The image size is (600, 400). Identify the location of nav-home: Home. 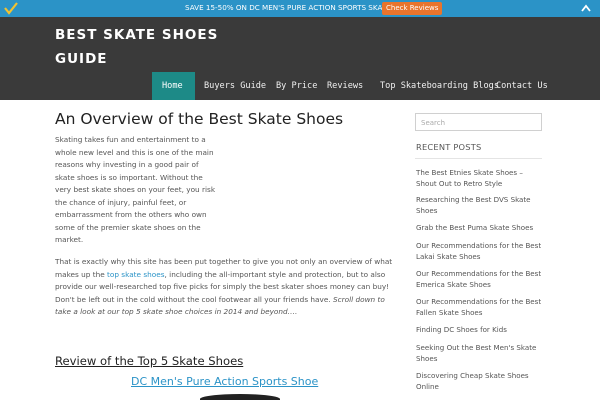
(173, 86).